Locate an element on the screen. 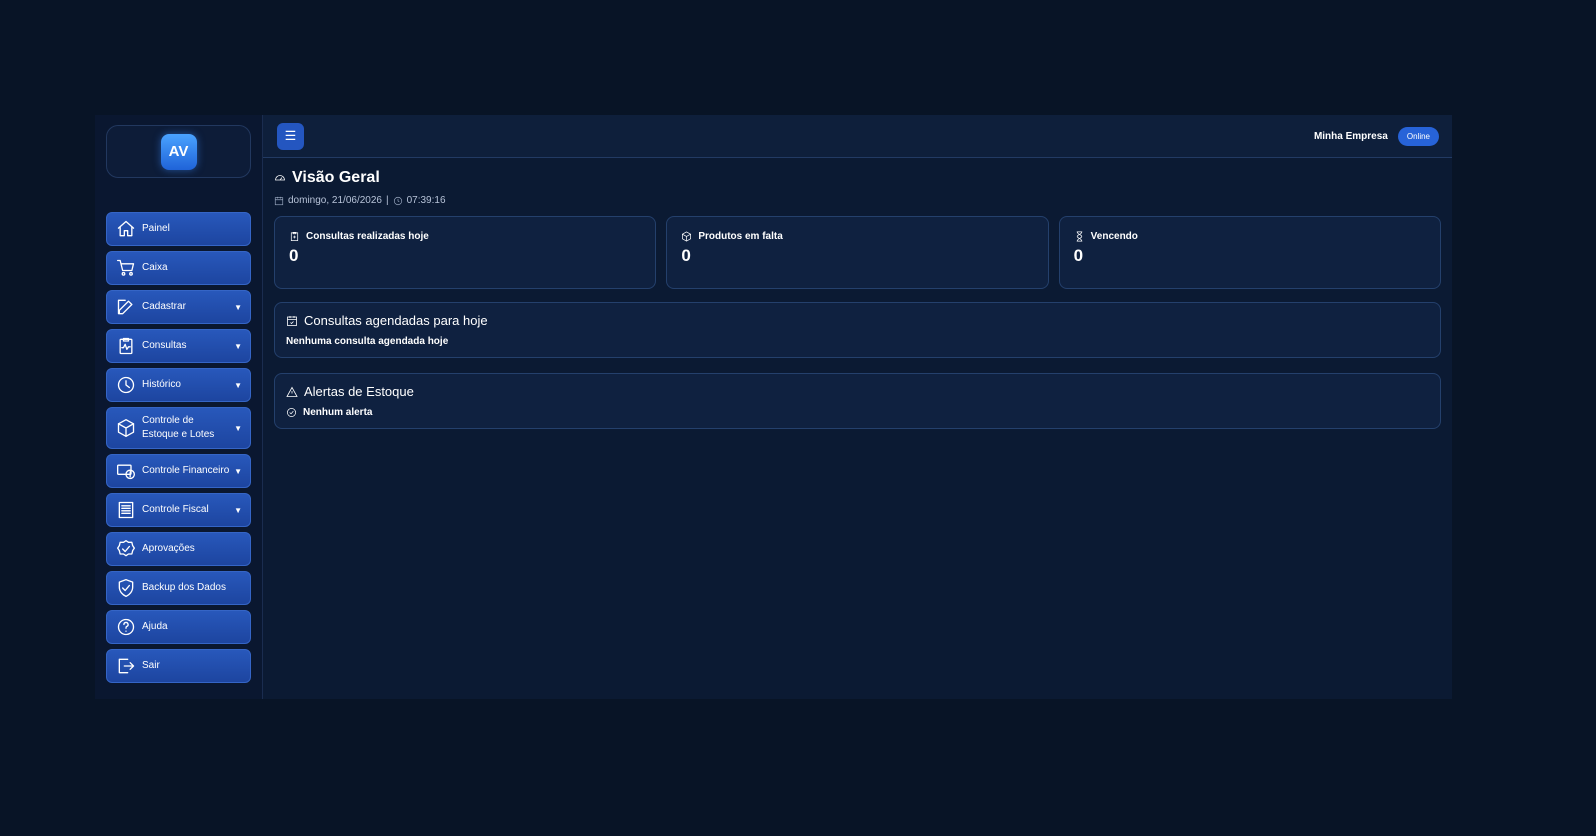 The width and height of the screenshot is (1596, 836). sidebar-item-historico: Histórico ▼ is located at coordinates (178, 385).